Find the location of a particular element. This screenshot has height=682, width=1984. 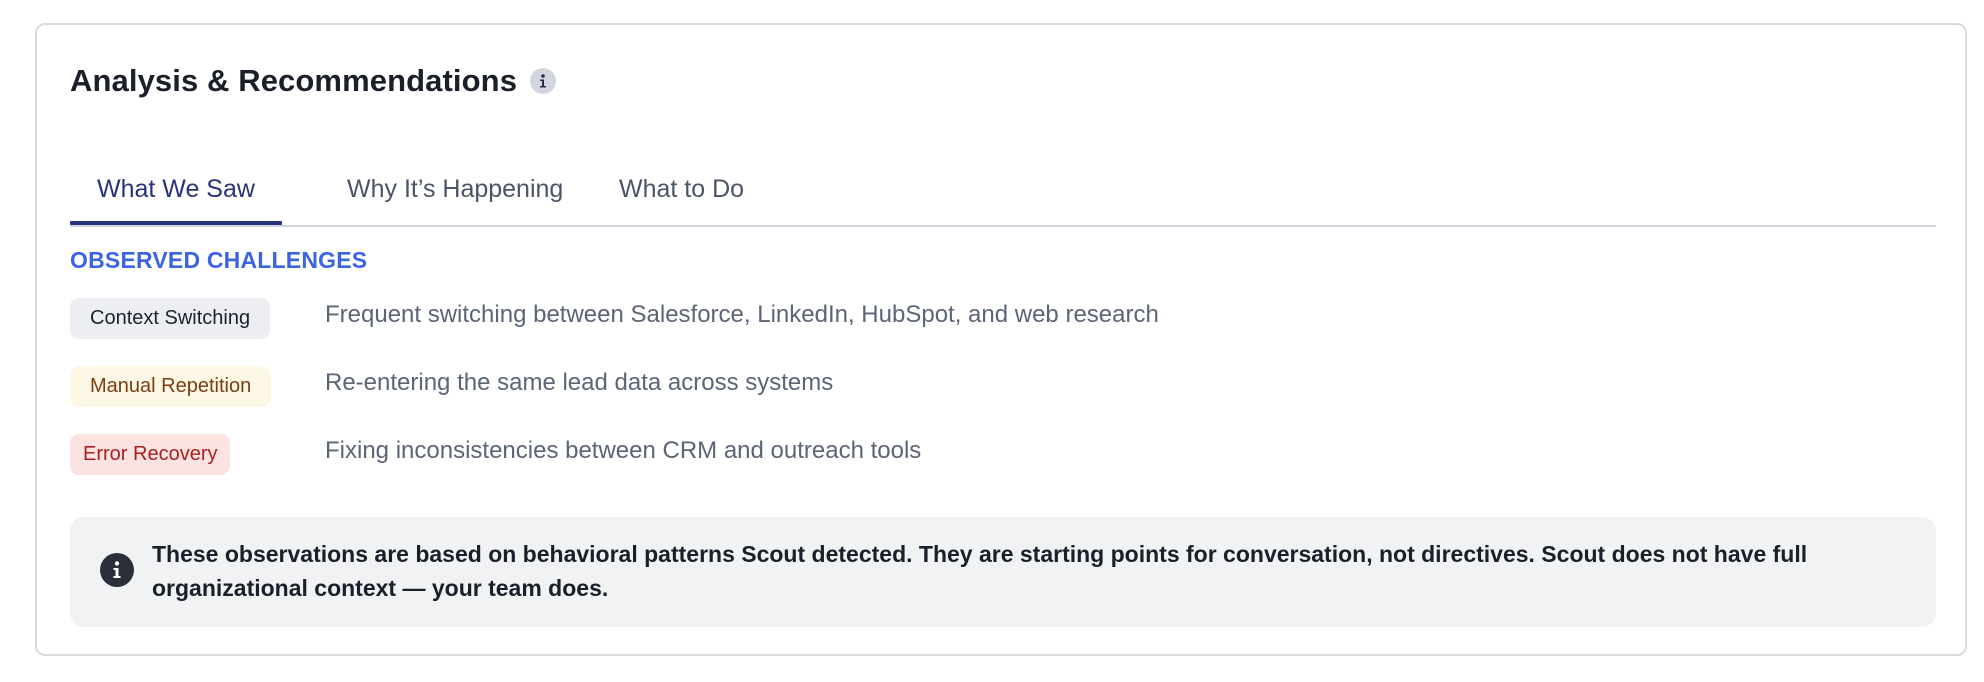

observed-challenges-heading: OBSERVED CHALLENGES is located at coordinates (219, 260).